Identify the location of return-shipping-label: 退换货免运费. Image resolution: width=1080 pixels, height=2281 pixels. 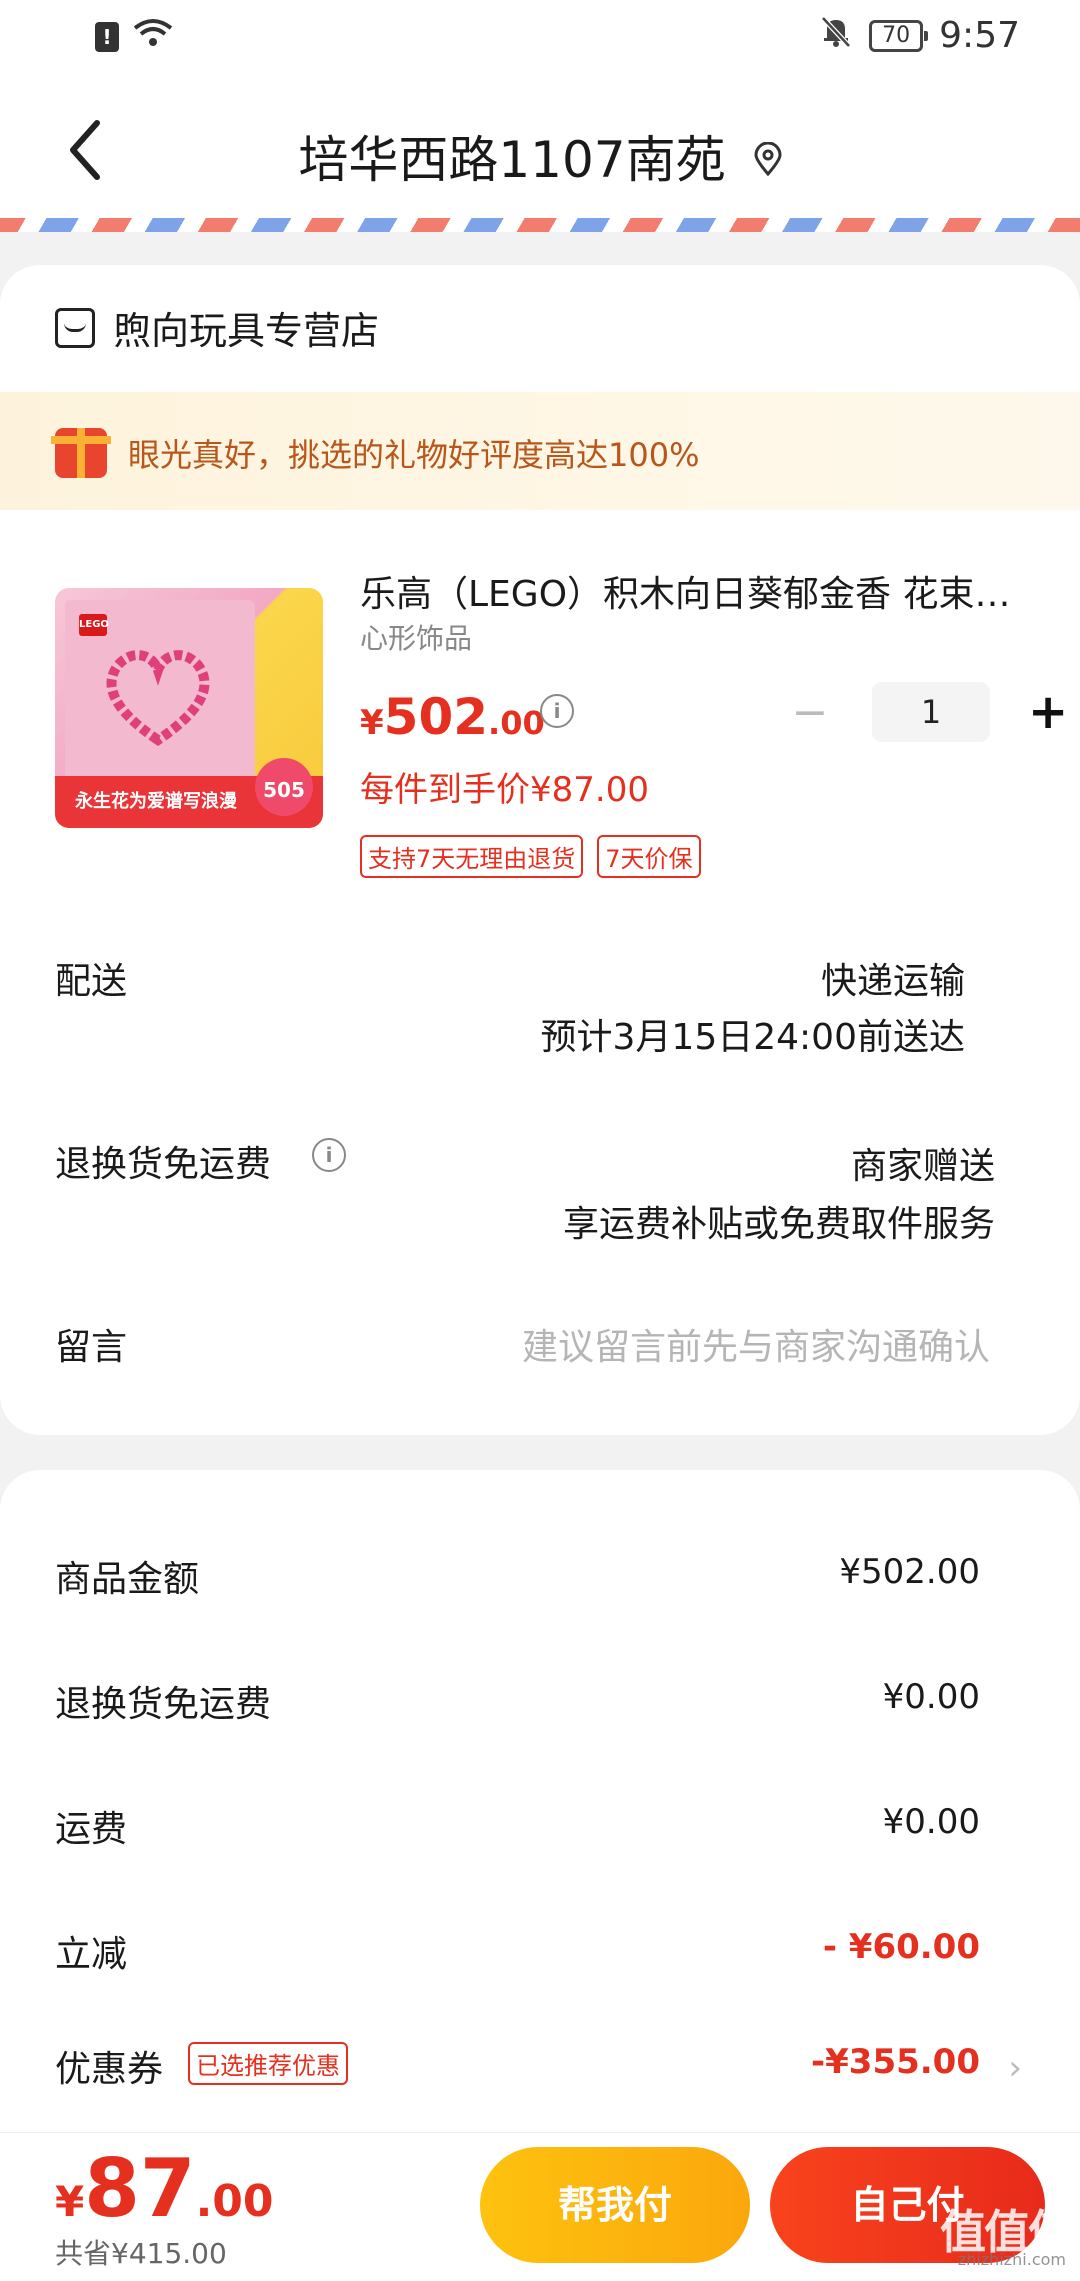
(163, 1164).